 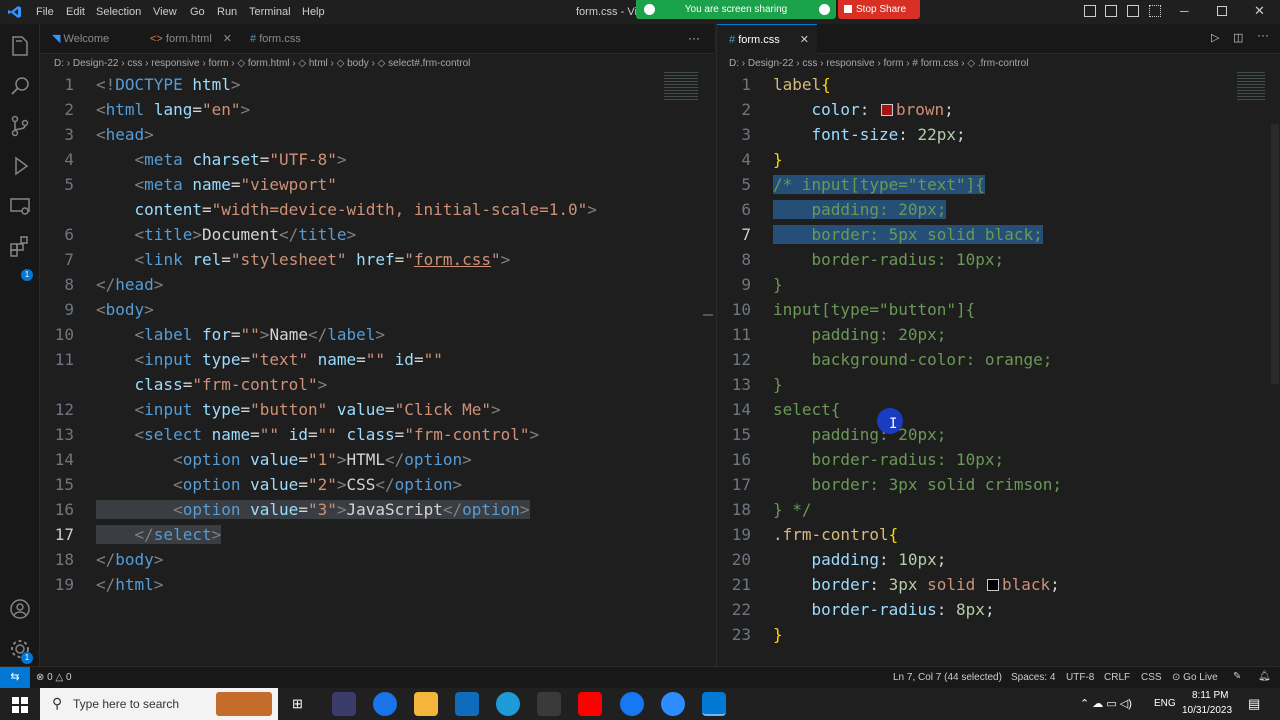 I want to click on figma-icon, so click(x=344, y=704).